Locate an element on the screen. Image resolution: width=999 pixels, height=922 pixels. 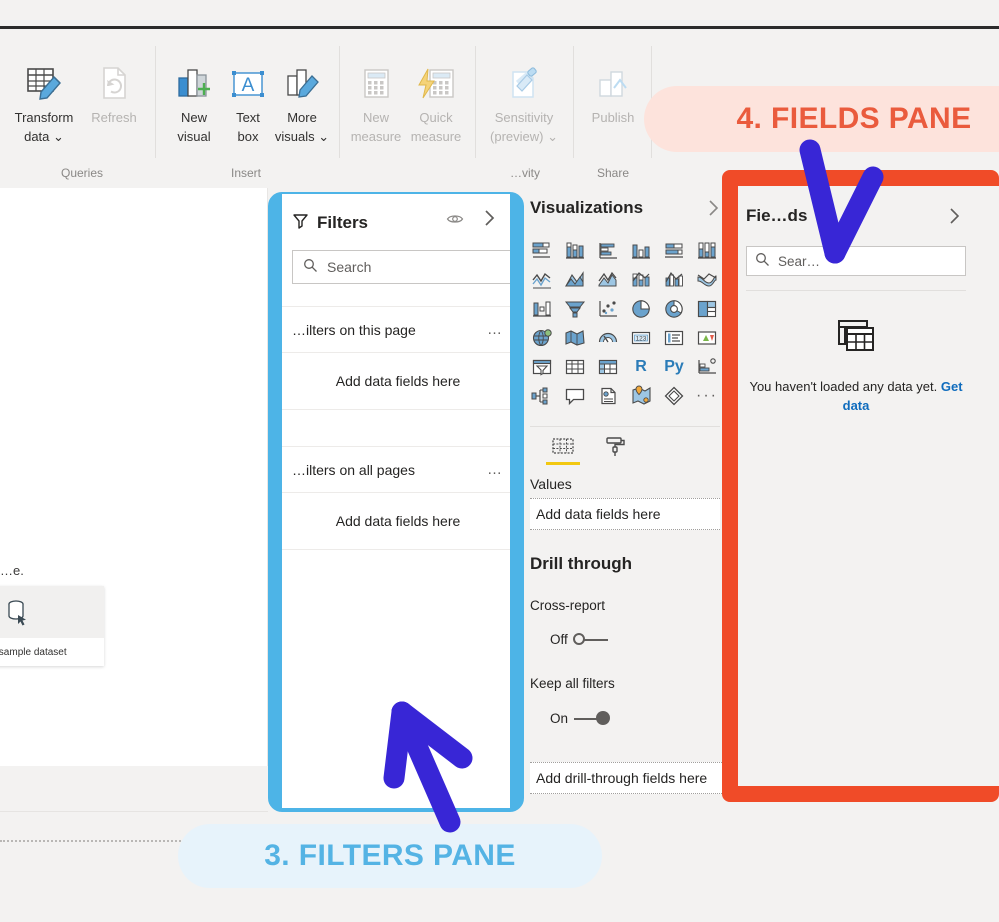
line-and-stacked-column-chart-icon is located at coordinates (641, 279).